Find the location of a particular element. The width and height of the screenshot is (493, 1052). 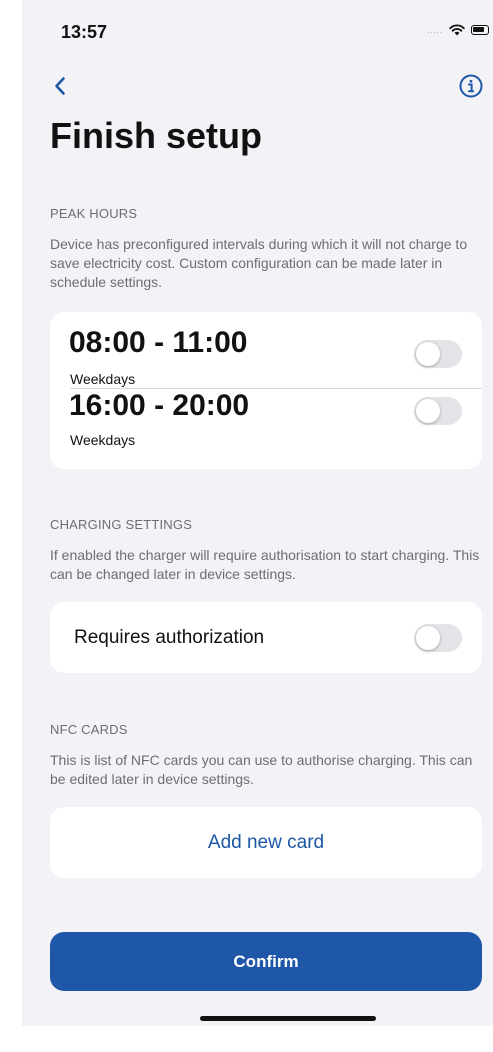

peak-interval-row: 08:00 - 11:00 Weekdays is located at coordinates (266, 350).